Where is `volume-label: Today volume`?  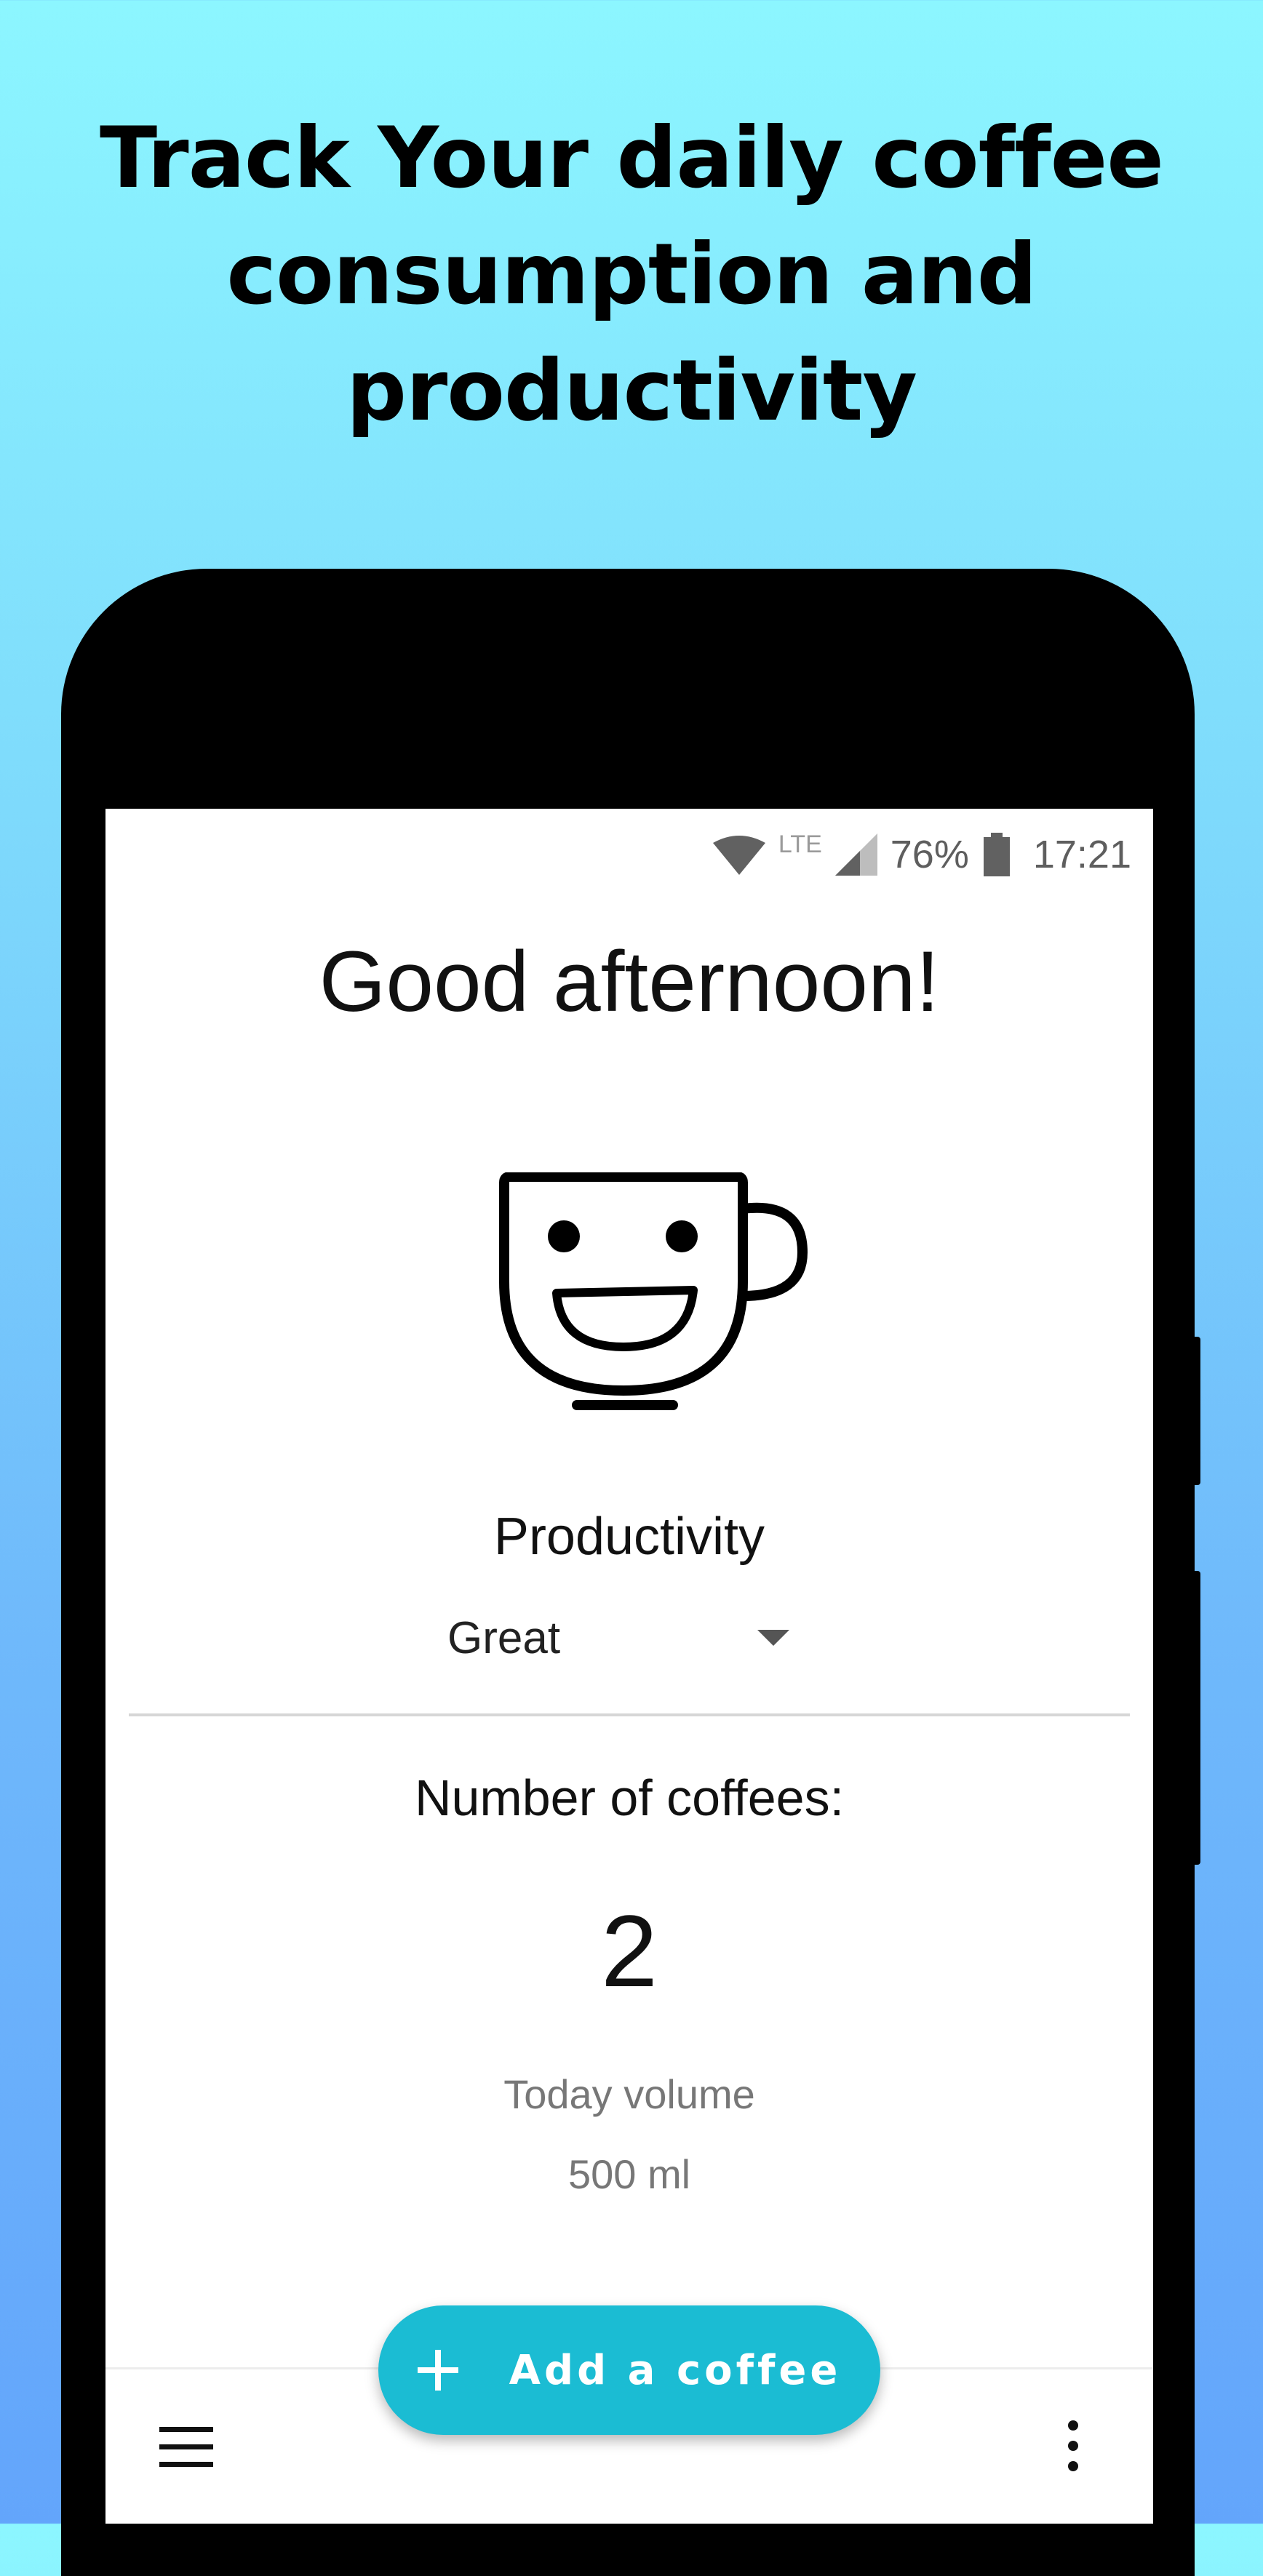 volume-label: Today volume is located at coordinates (629, 2094).